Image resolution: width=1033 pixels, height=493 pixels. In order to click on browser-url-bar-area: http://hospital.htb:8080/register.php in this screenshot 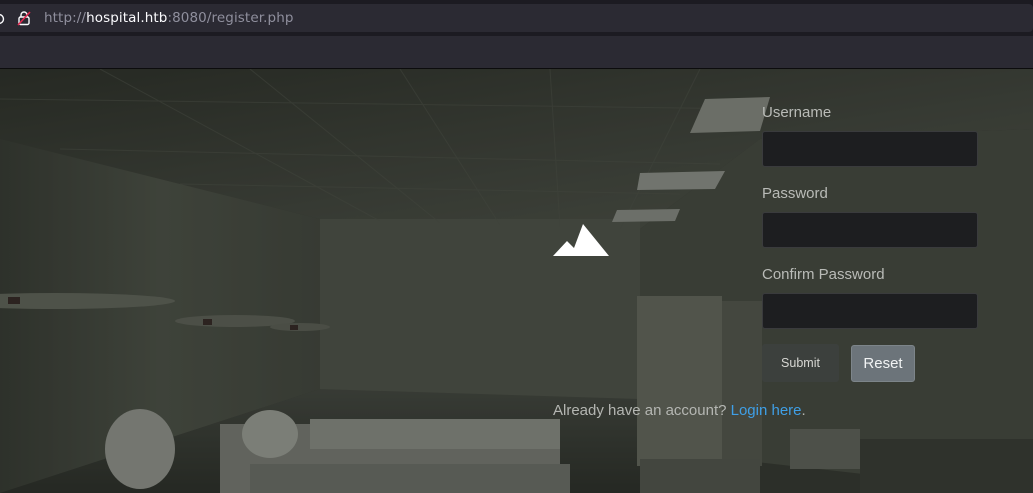, I will do `click(516, 18)`.